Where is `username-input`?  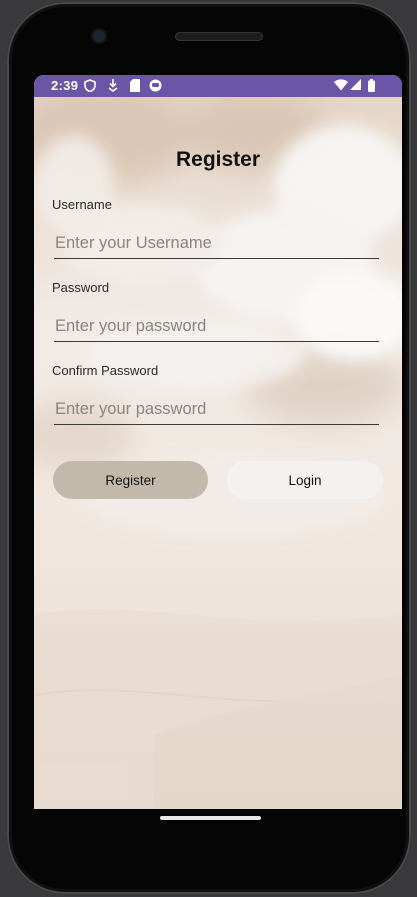 username-input is located at coordinates (216, 243).